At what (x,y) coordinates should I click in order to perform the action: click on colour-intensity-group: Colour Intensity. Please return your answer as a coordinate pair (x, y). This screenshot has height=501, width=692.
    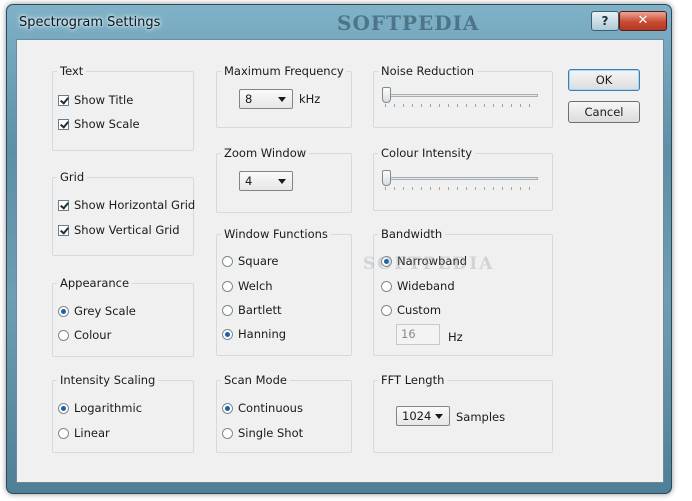
    Looking at the image, I should click on (463, 178).